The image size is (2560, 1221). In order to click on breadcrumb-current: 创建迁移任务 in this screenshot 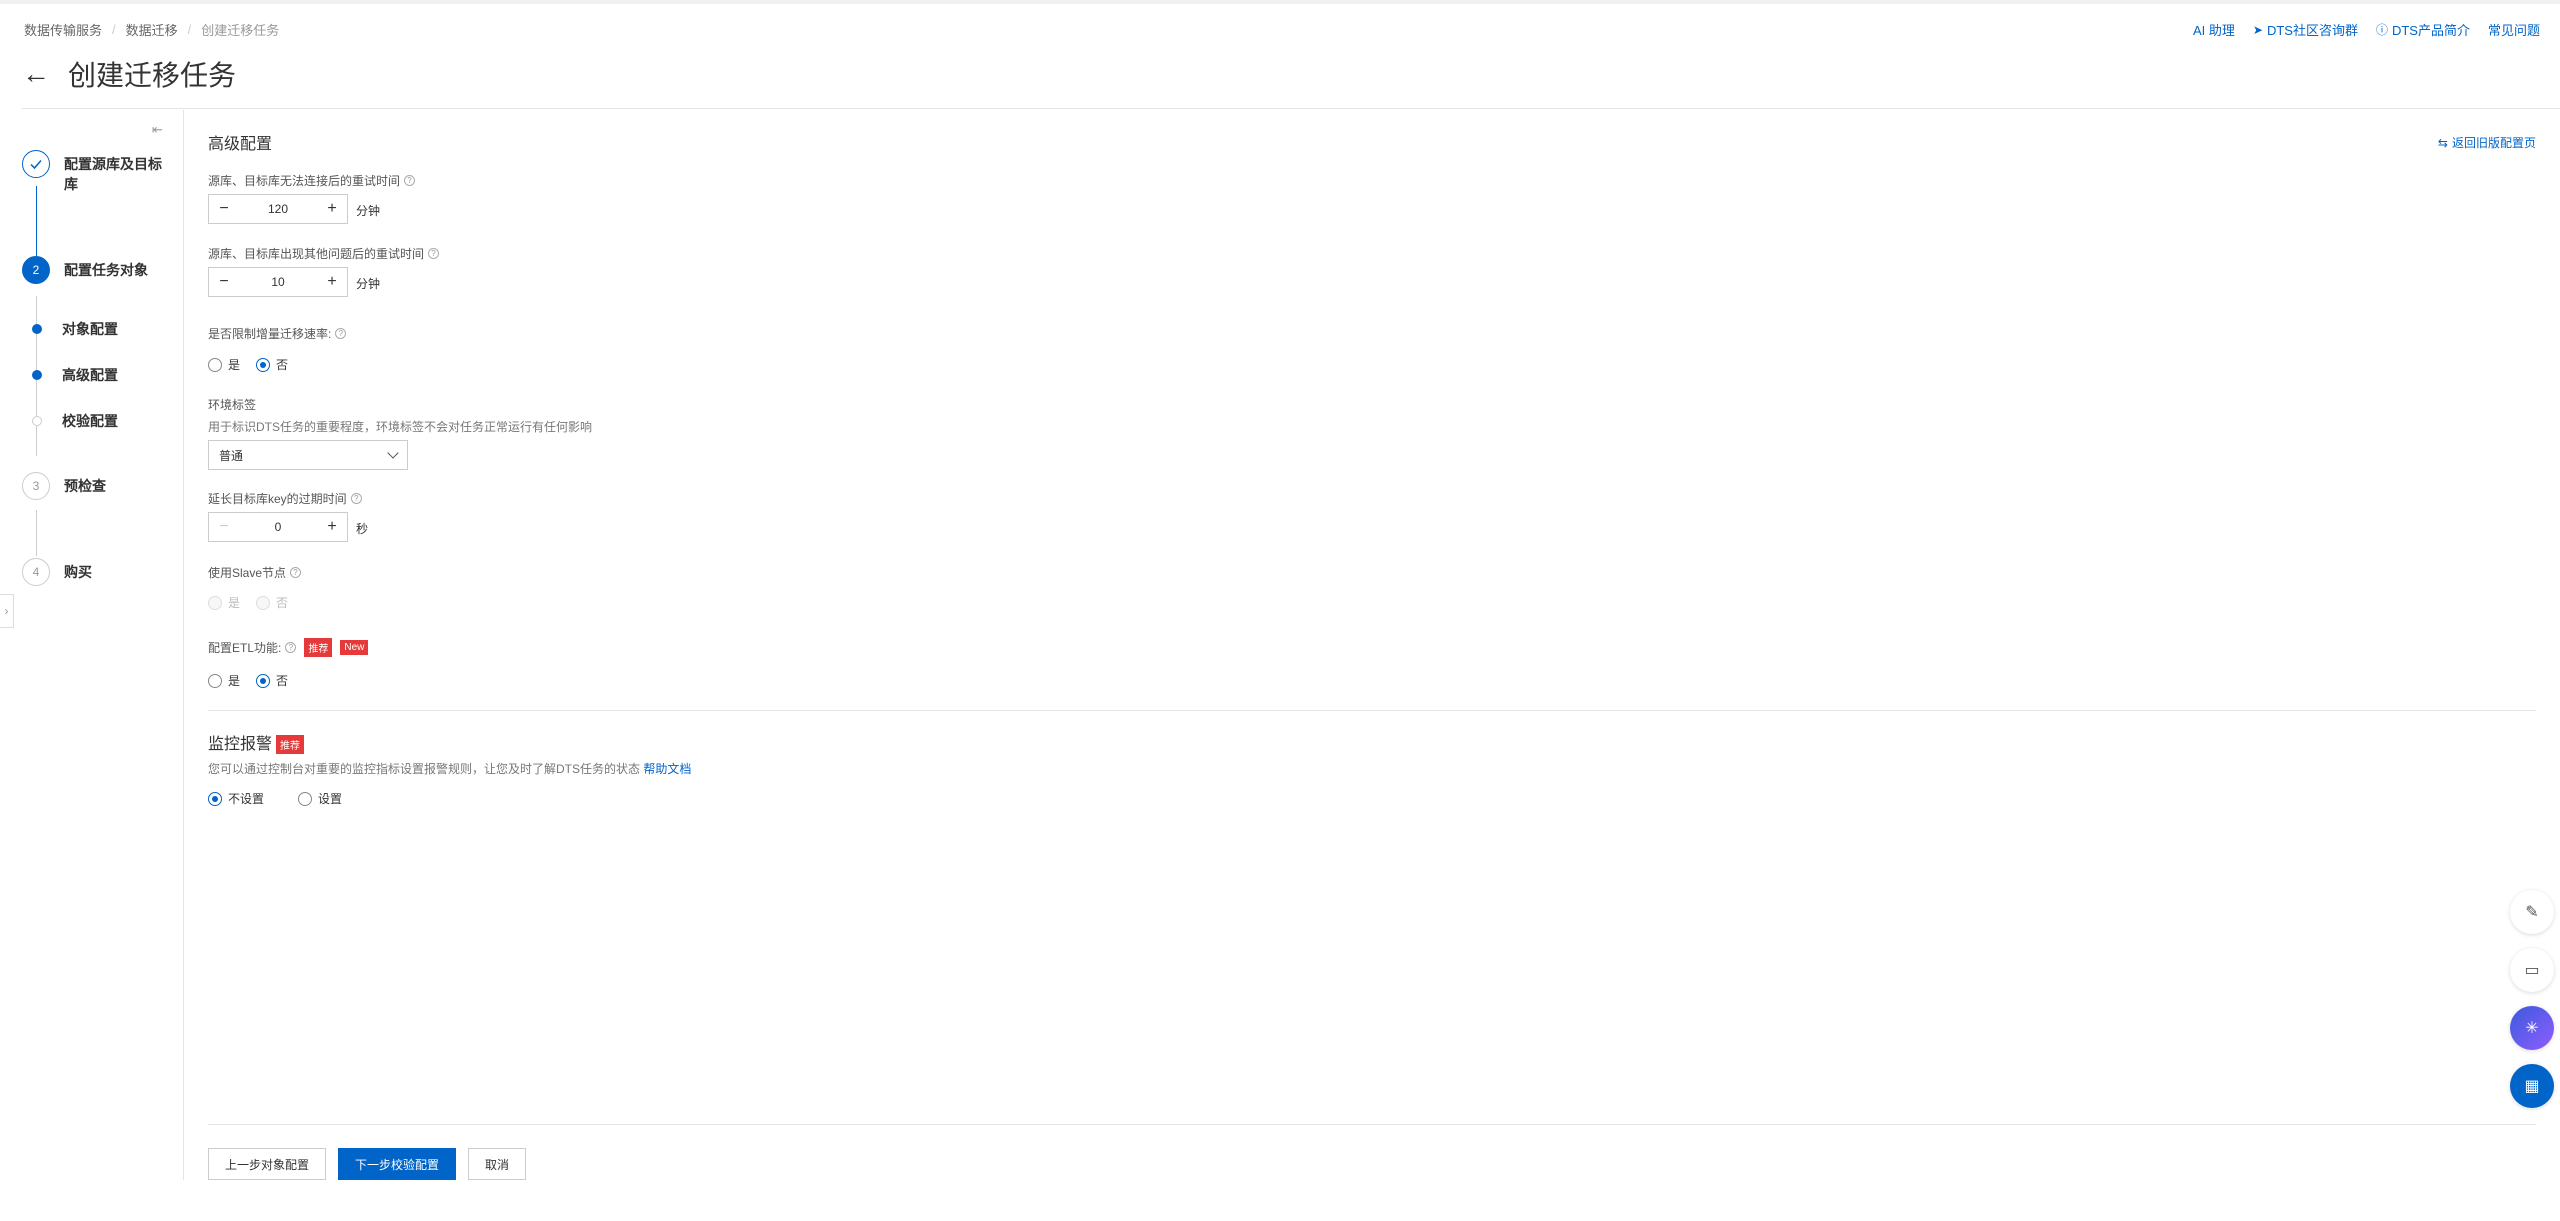, I will do `click(240, 30)`.